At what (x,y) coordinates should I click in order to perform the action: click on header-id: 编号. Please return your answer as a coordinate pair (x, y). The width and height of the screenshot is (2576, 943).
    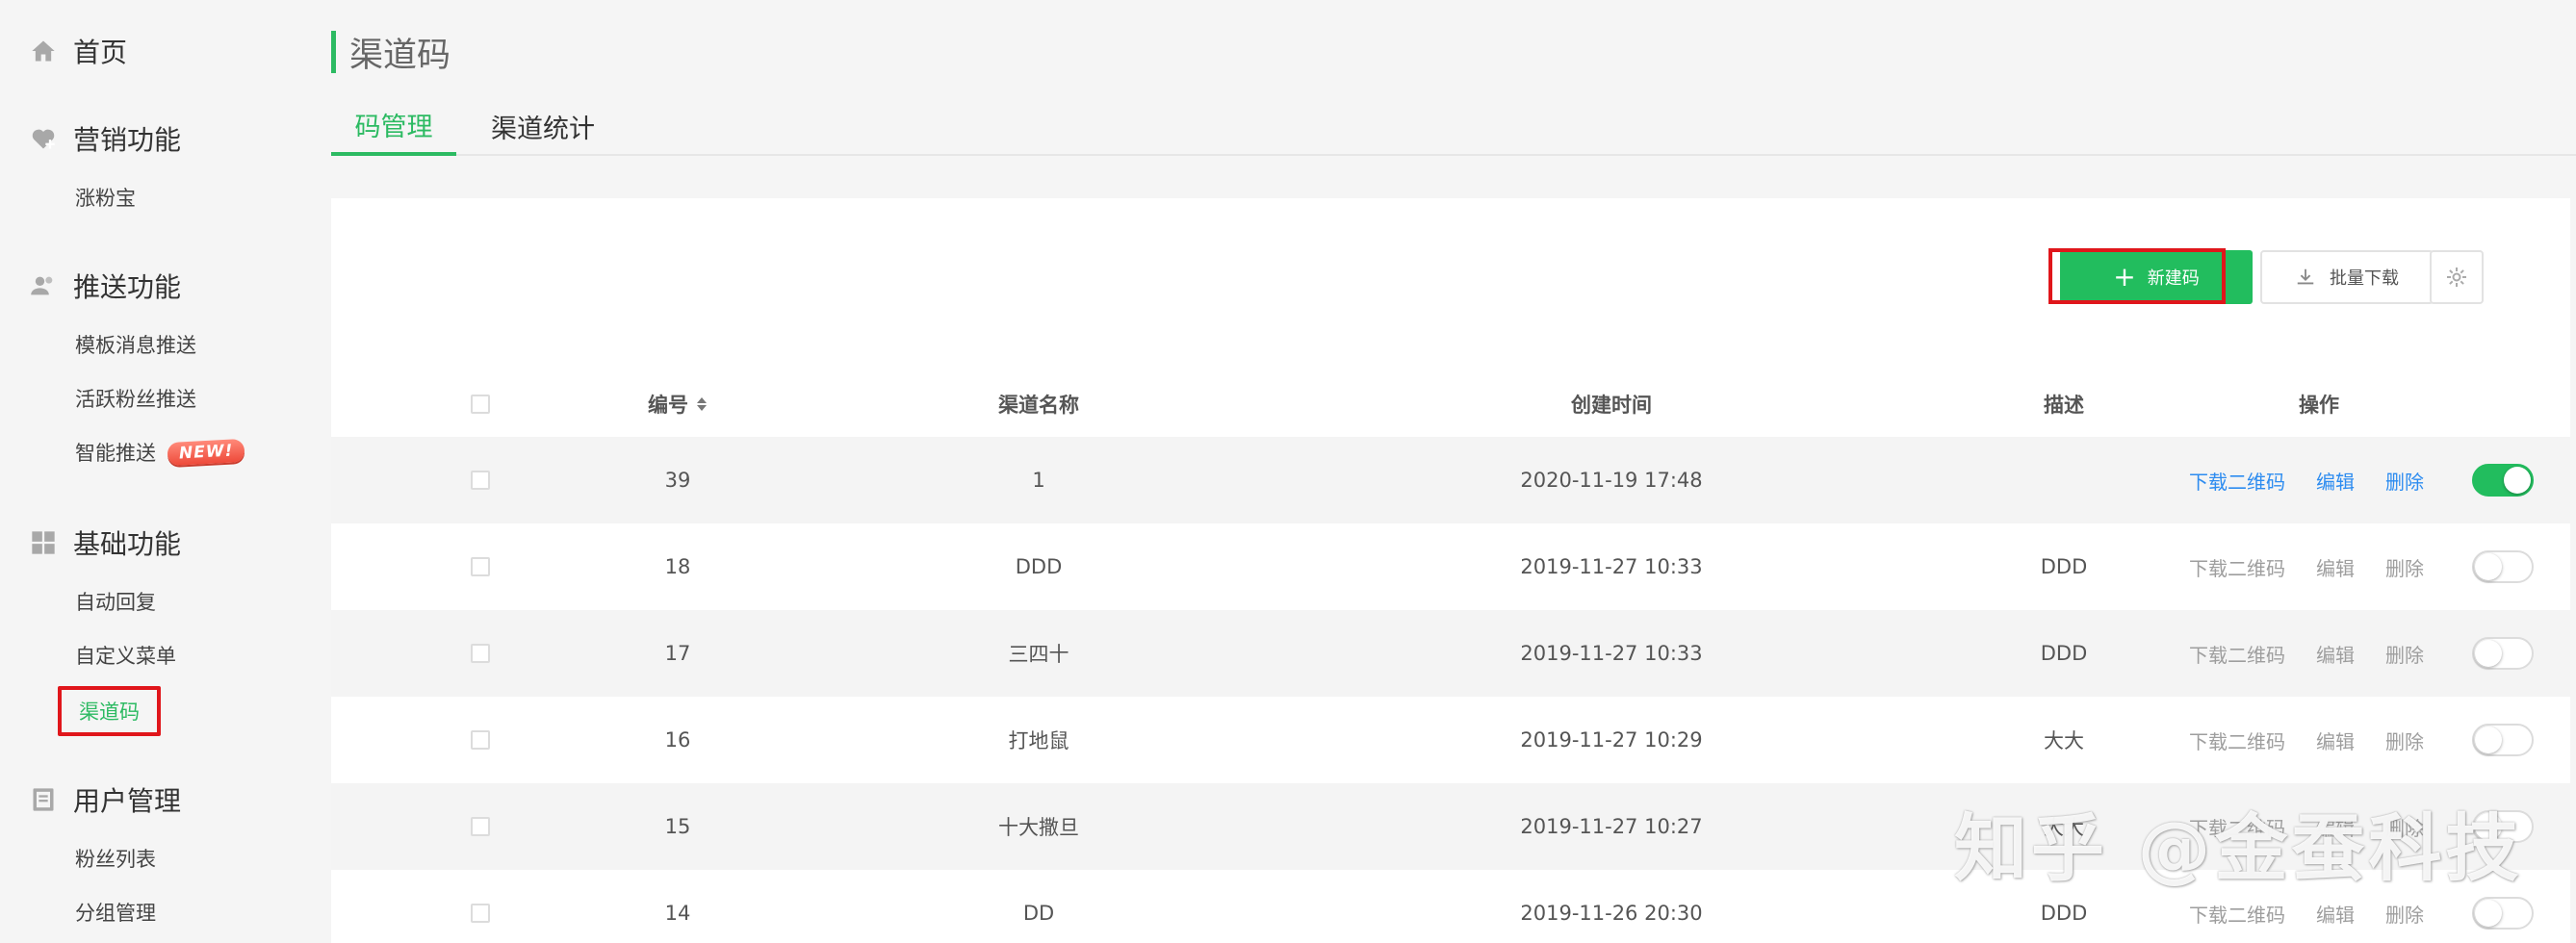
    Looking at the image, I should click on (678, 404).